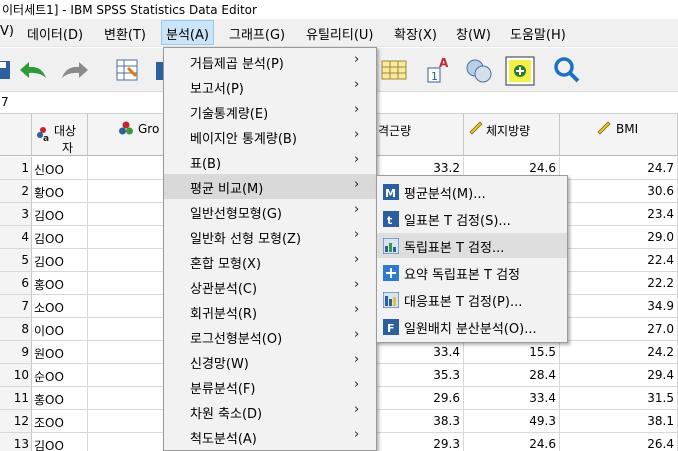 The image size is (678, 451). I want to click on cell-body-fat: 49.3, so click(512, 421).